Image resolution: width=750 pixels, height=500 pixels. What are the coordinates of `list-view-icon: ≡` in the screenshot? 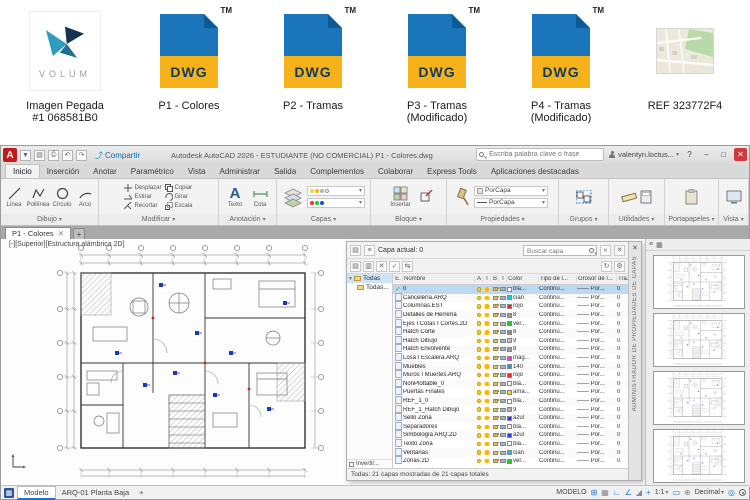 It's located at (651, 244).